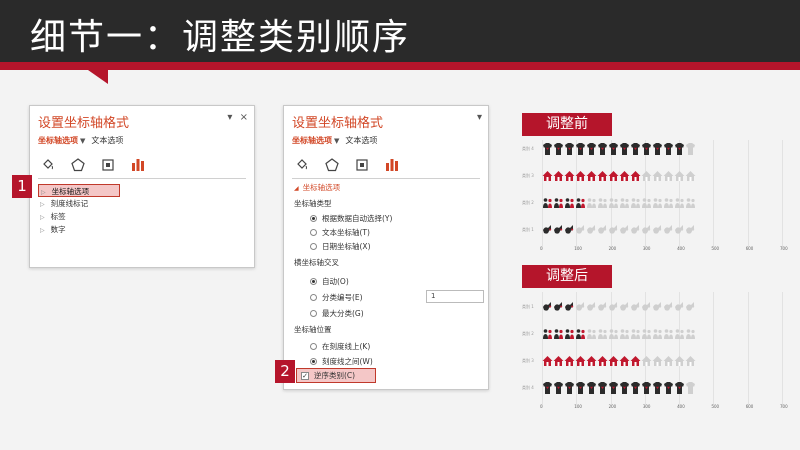 This screenshot has height=450, width=800. Describe the element at coordinates (400, 66) in the screenshot. I see `accent-bar` at that location.